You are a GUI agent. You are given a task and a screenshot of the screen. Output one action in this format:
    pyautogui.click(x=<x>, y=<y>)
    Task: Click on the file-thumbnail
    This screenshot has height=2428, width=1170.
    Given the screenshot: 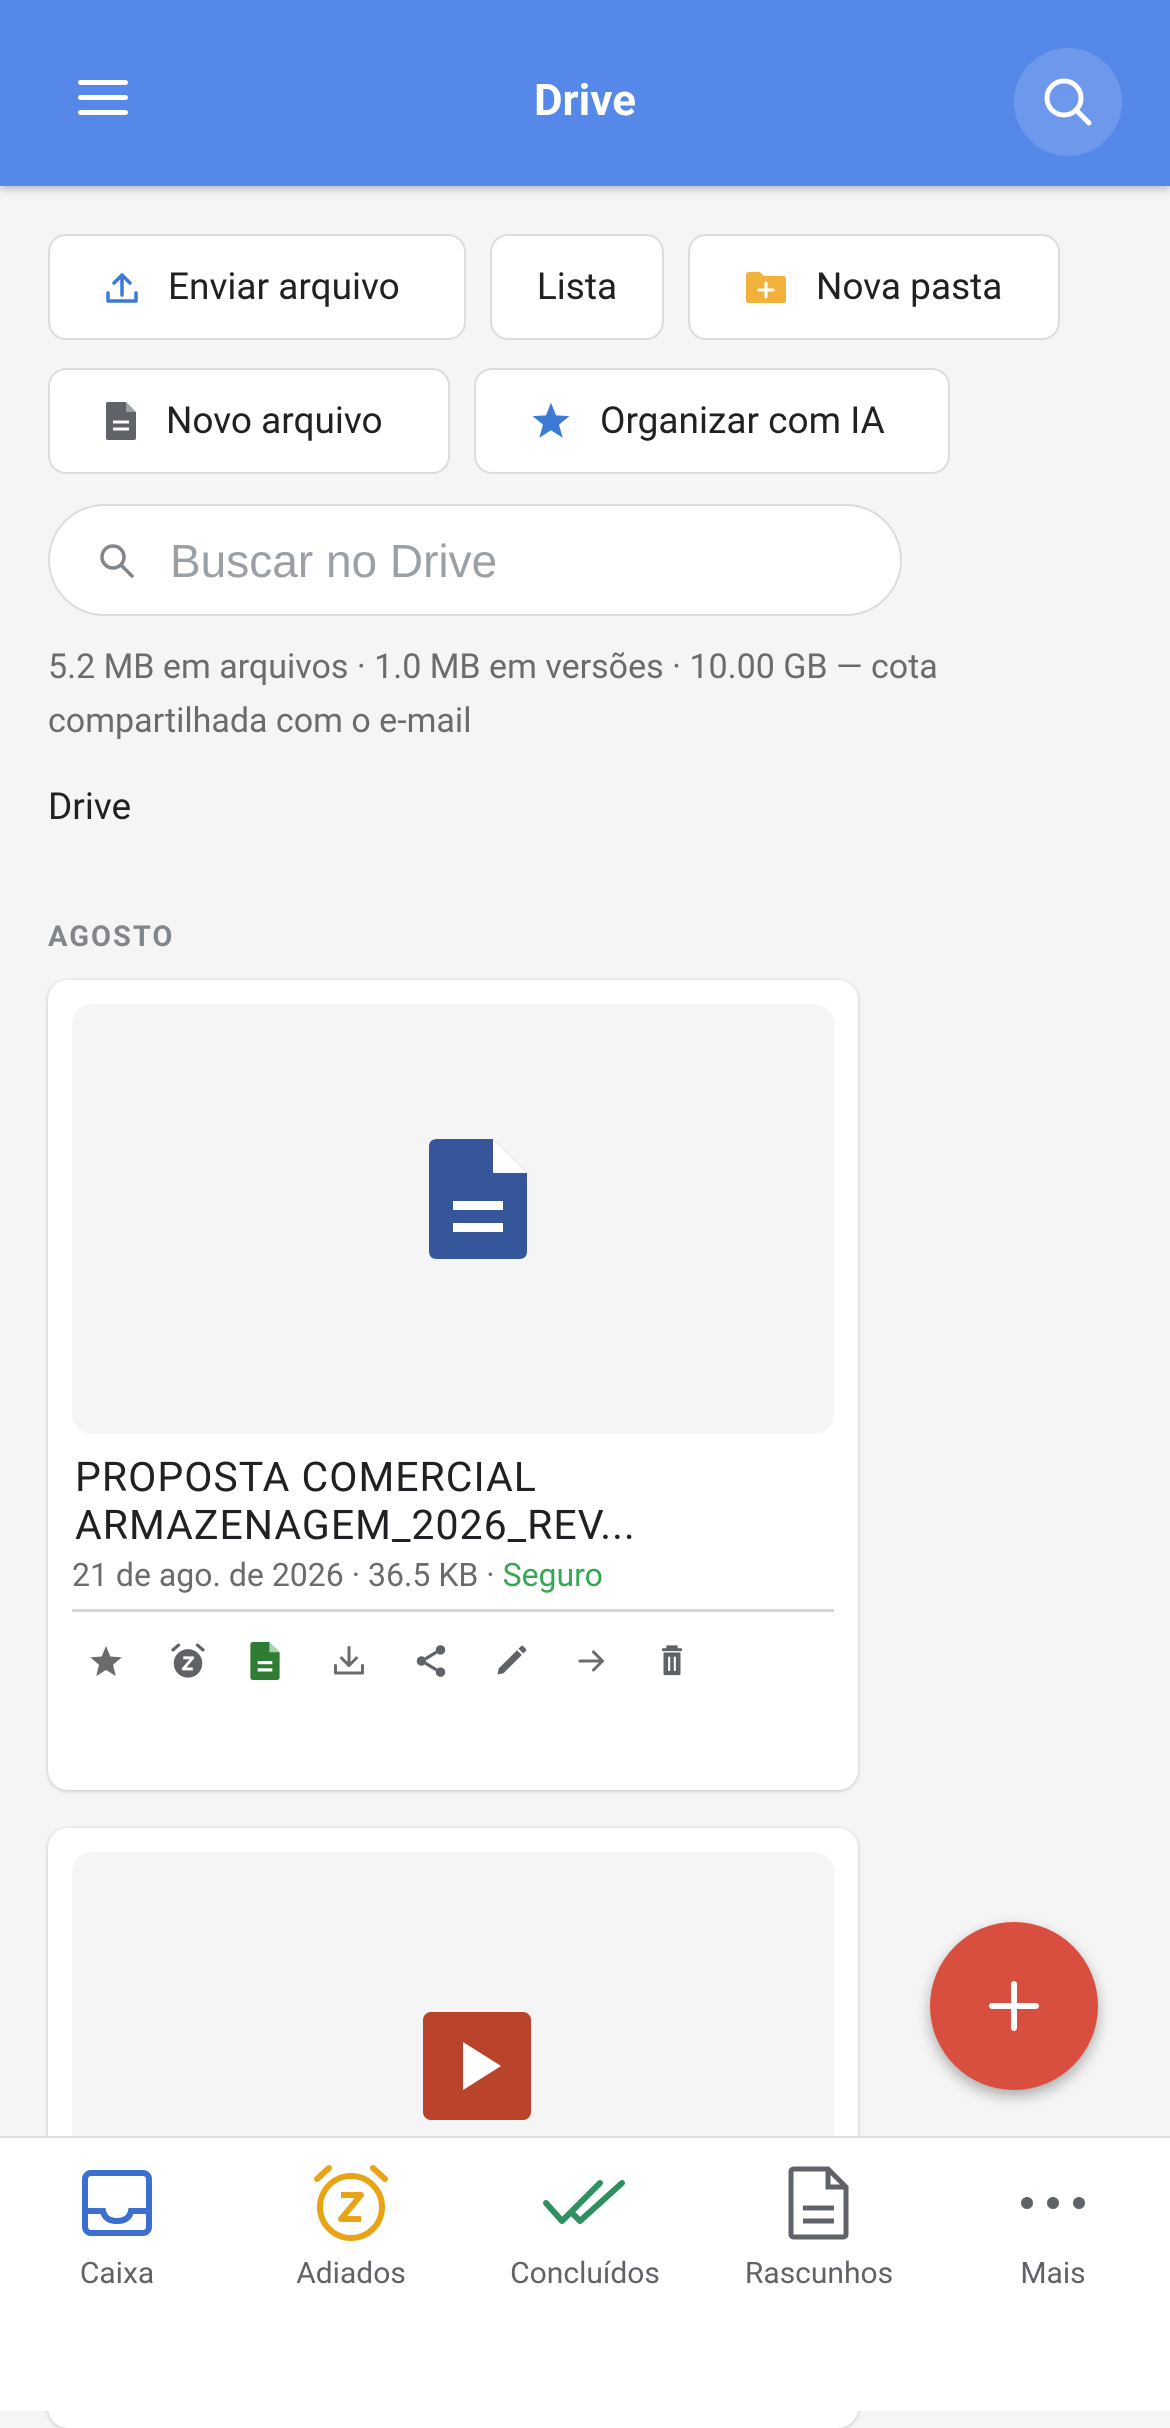 What is the action you would take?
    pyautogui.click(x=453, y=1219)
    